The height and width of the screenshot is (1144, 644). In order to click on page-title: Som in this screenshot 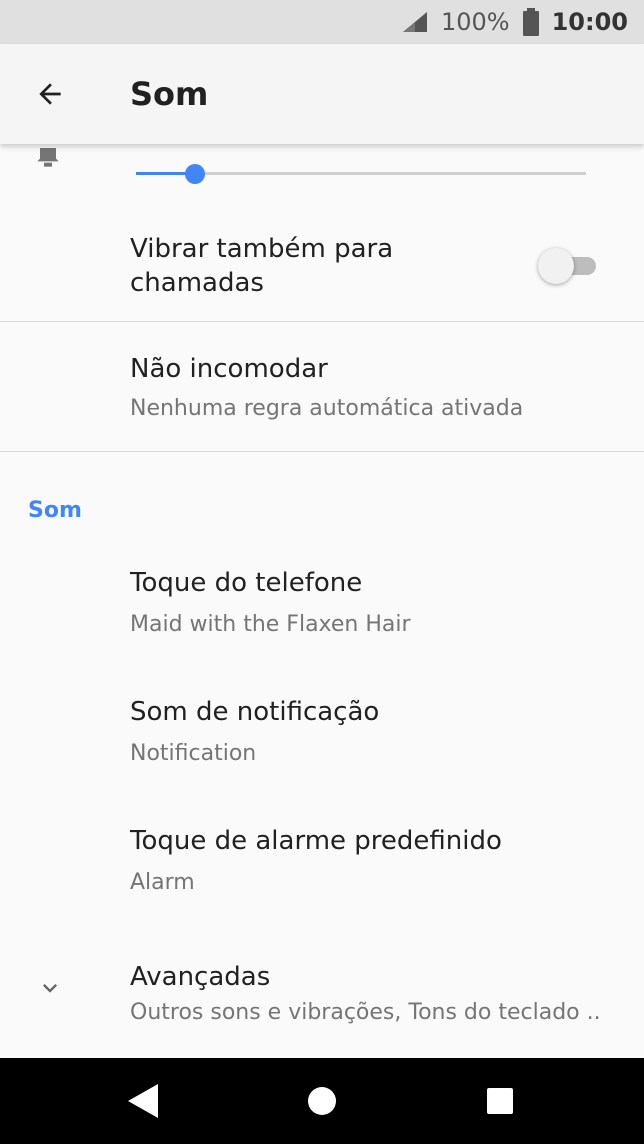, I will do `click(169, 94)`.